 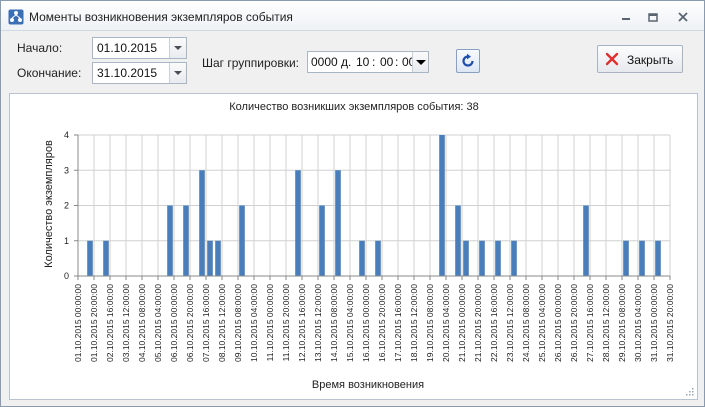 I want to click on refresh-icon, so click(x=468, y=60).